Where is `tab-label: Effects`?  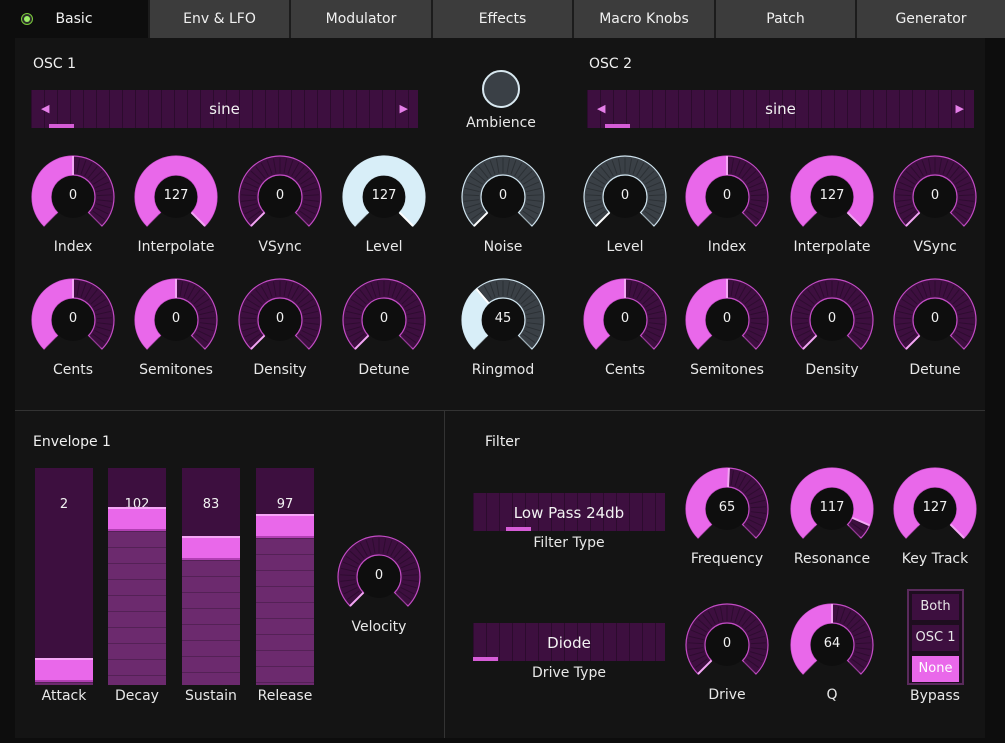 tab-label: Effects is located at coordinates (502, 19).